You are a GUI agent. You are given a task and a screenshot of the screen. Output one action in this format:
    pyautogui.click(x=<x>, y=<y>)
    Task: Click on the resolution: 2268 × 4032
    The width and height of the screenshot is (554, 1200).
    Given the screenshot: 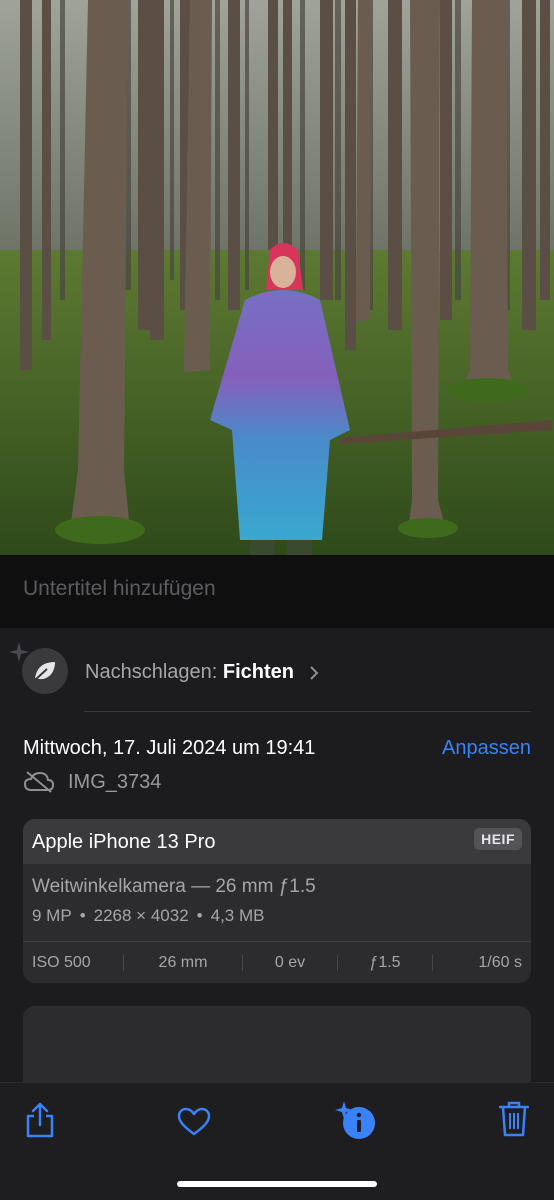 What is the action you would take?
    pyautogui.click(x=141, y=915)
    